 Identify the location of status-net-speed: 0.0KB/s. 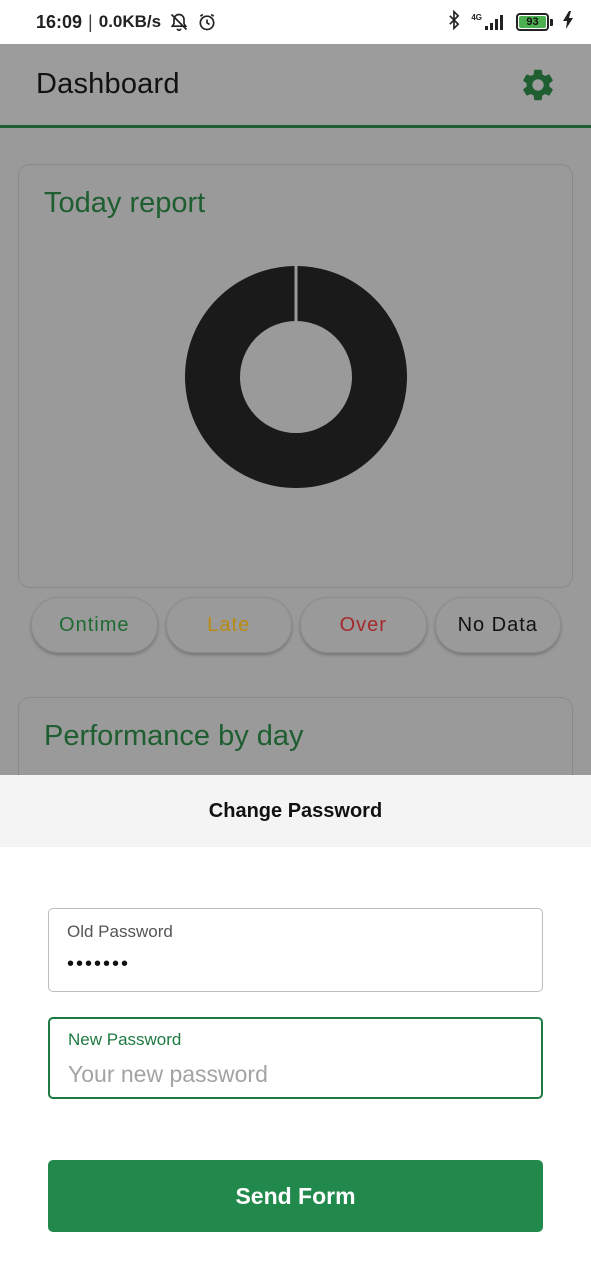
(130, 21).